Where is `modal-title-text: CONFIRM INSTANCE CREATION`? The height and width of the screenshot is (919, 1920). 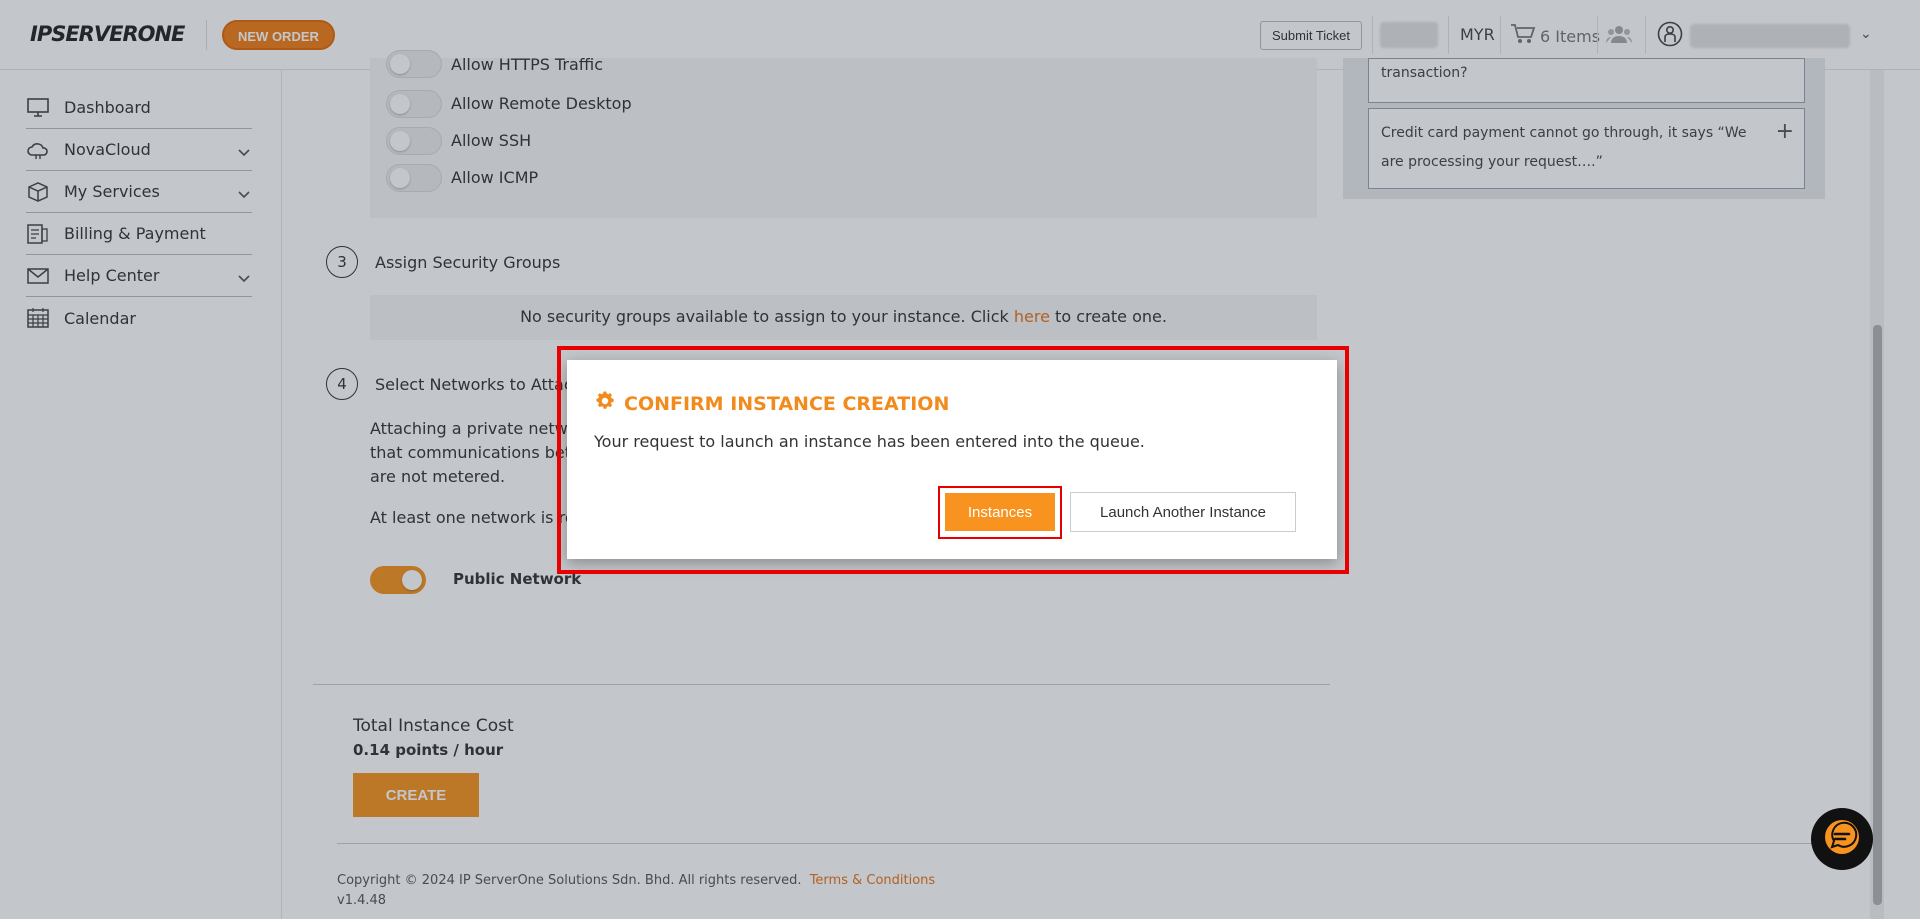 modal-title-text: CONFIRM INSTANCE CREATION is located at coordinates (787, 403).